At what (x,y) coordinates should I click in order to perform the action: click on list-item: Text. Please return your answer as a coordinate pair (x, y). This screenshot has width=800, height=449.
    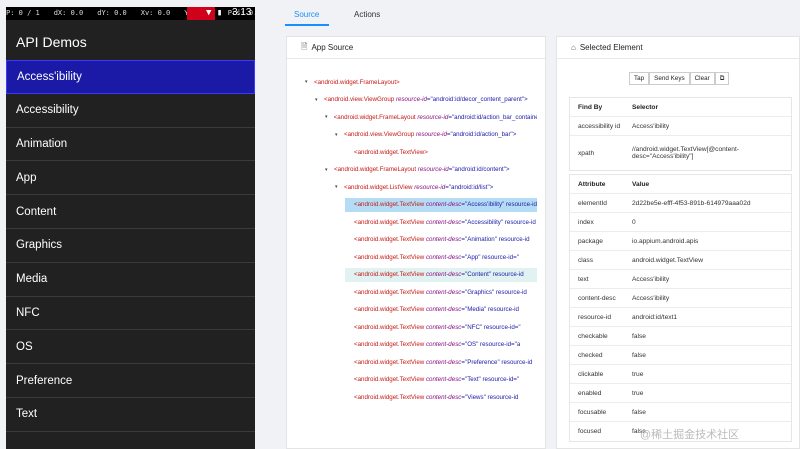
    Looking at the image, I should click on (130, 415).